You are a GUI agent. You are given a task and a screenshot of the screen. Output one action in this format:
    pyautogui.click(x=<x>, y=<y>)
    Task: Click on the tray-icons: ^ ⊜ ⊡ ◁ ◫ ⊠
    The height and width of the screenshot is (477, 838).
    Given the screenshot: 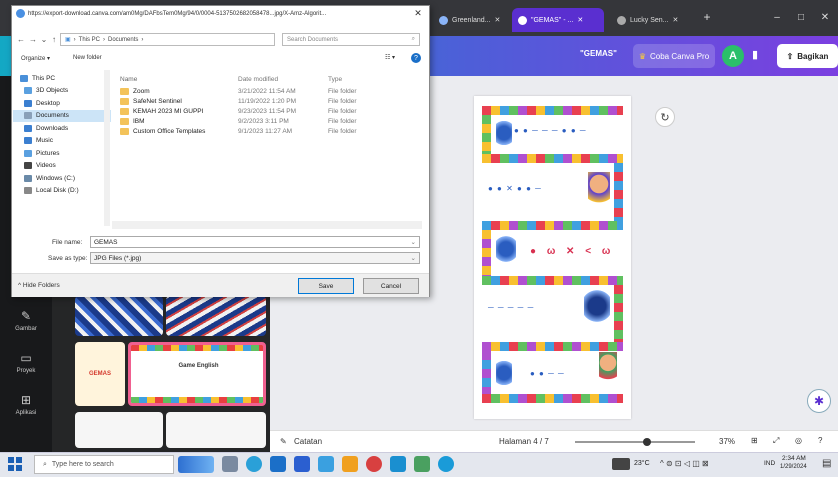 What is the action you would take?
    pyautogui.click(x=684, y=463)
    